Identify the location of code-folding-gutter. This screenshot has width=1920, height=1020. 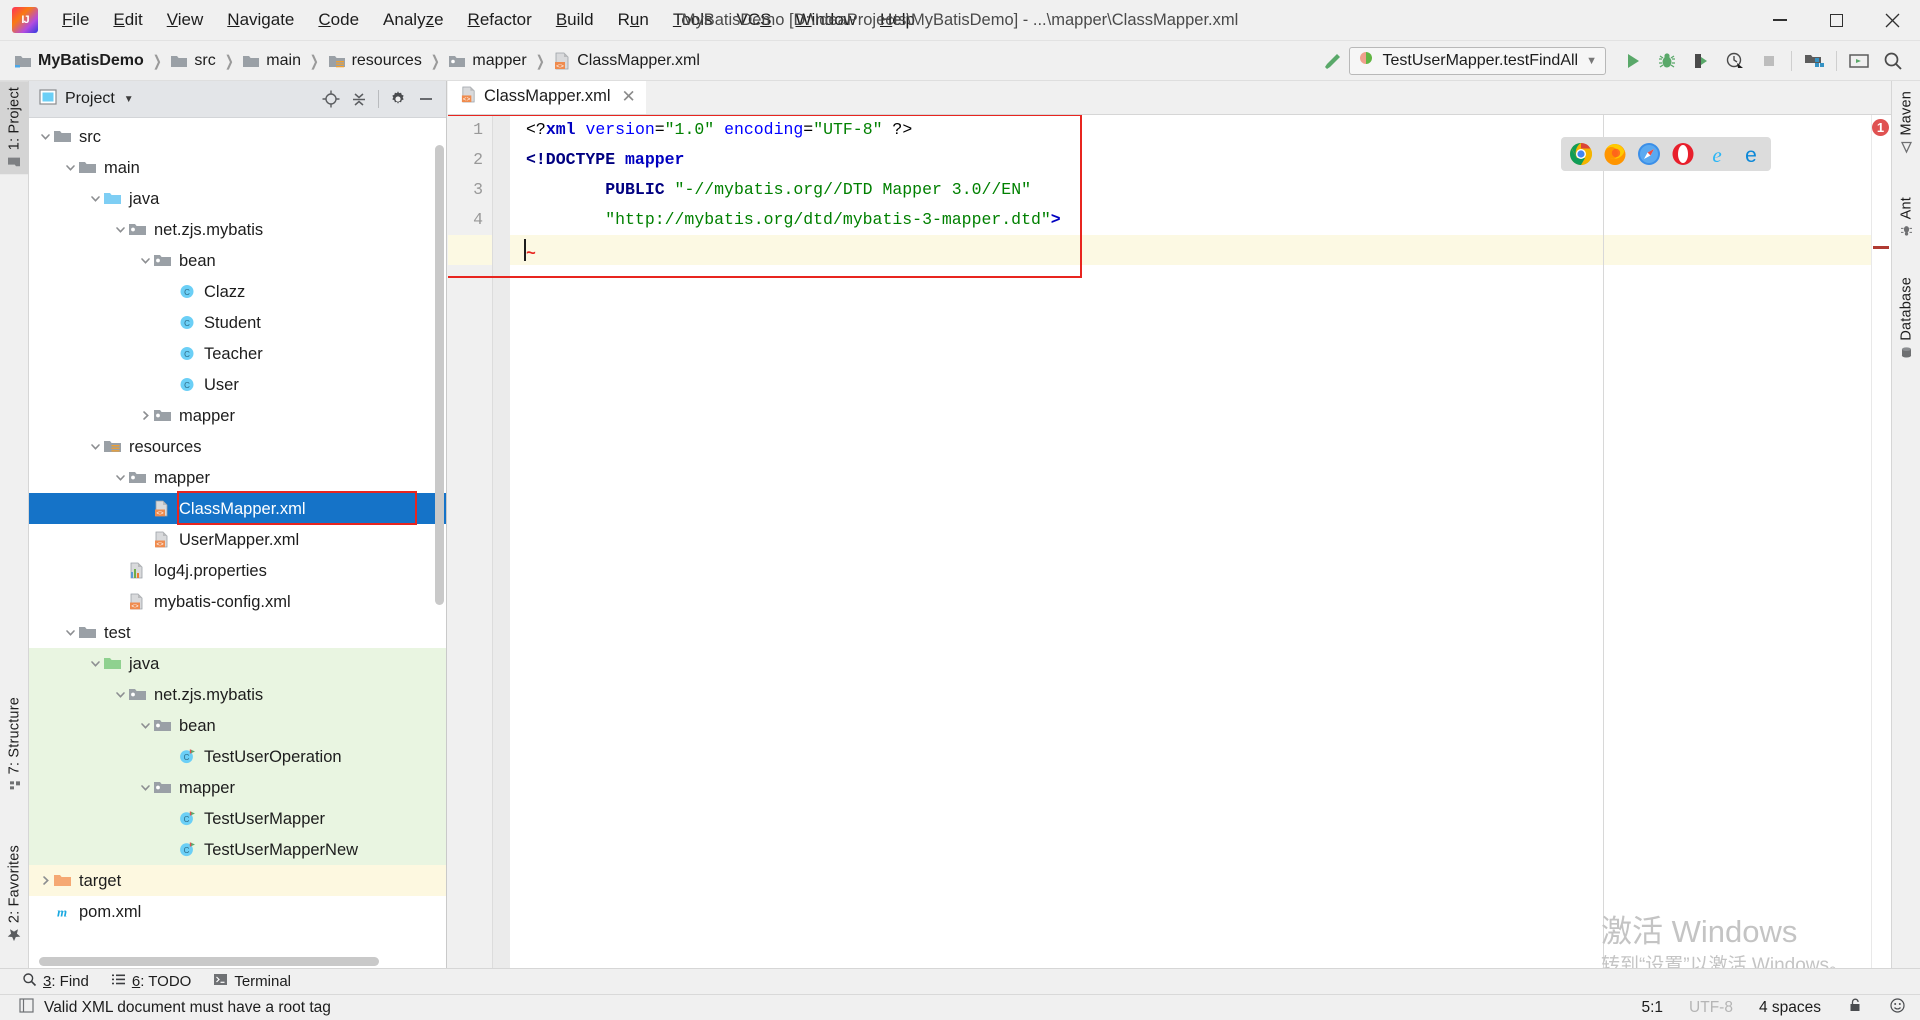
(501, 541).